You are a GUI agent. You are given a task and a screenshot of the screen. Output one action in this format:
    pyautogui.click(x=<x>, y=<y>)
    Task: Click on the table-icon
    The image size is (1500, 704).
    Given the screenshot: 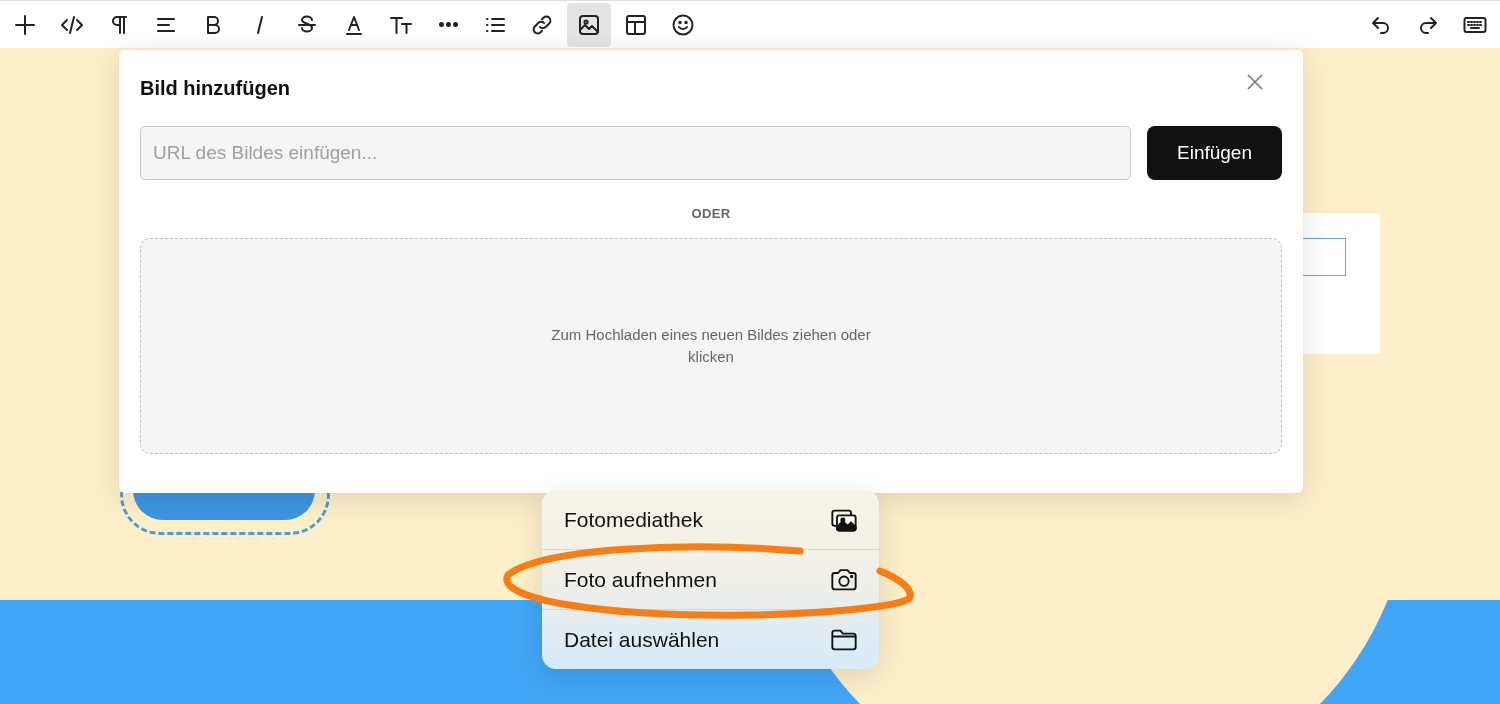 What is the action you would take?
    pyautogui.click(x=636, y=24)
    